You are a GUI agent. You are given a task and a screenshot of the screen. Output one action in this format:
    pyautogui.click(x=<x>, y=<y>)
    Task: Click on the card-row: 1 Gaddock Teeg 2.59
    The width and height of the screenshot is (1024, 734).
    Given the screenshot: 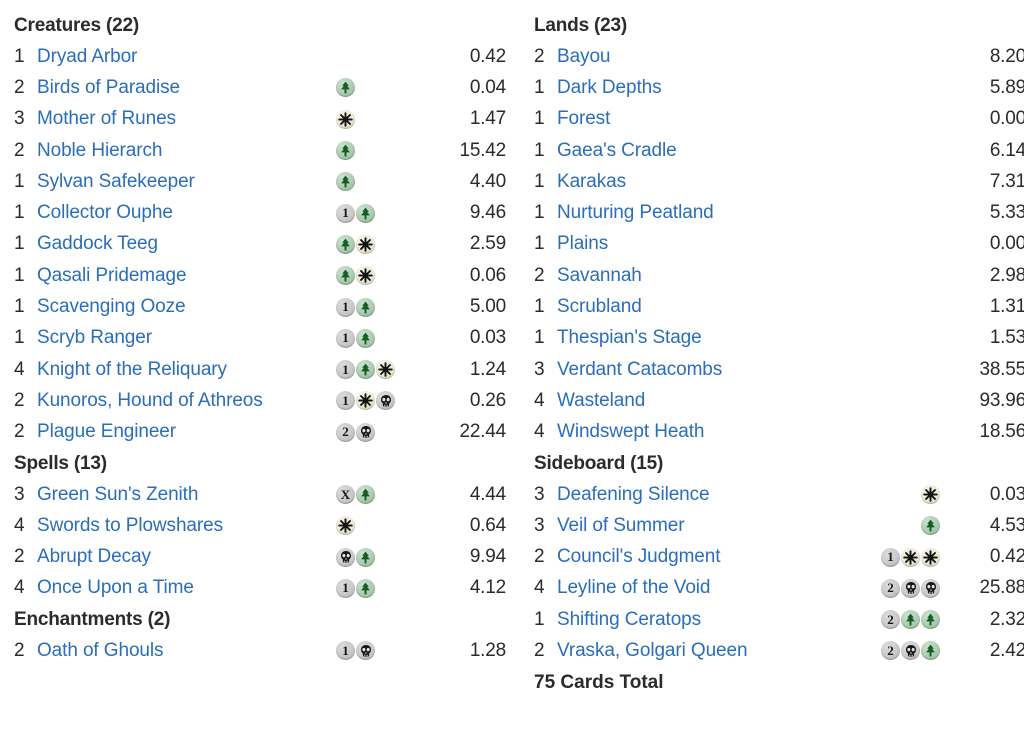 What is the action you would take?
    pyautogui.click(x=260, y=244)
    